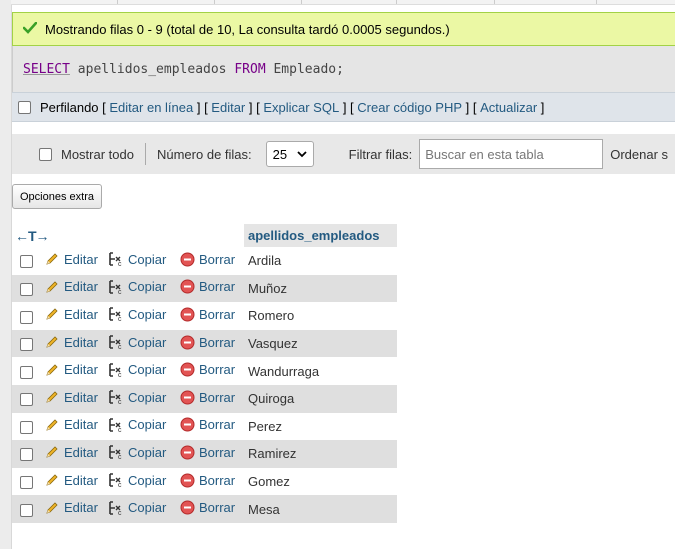  What do you see at coordinates (343, 543) in the screenshot?
I see `bottom-actions` at bounding box center [343, 543].